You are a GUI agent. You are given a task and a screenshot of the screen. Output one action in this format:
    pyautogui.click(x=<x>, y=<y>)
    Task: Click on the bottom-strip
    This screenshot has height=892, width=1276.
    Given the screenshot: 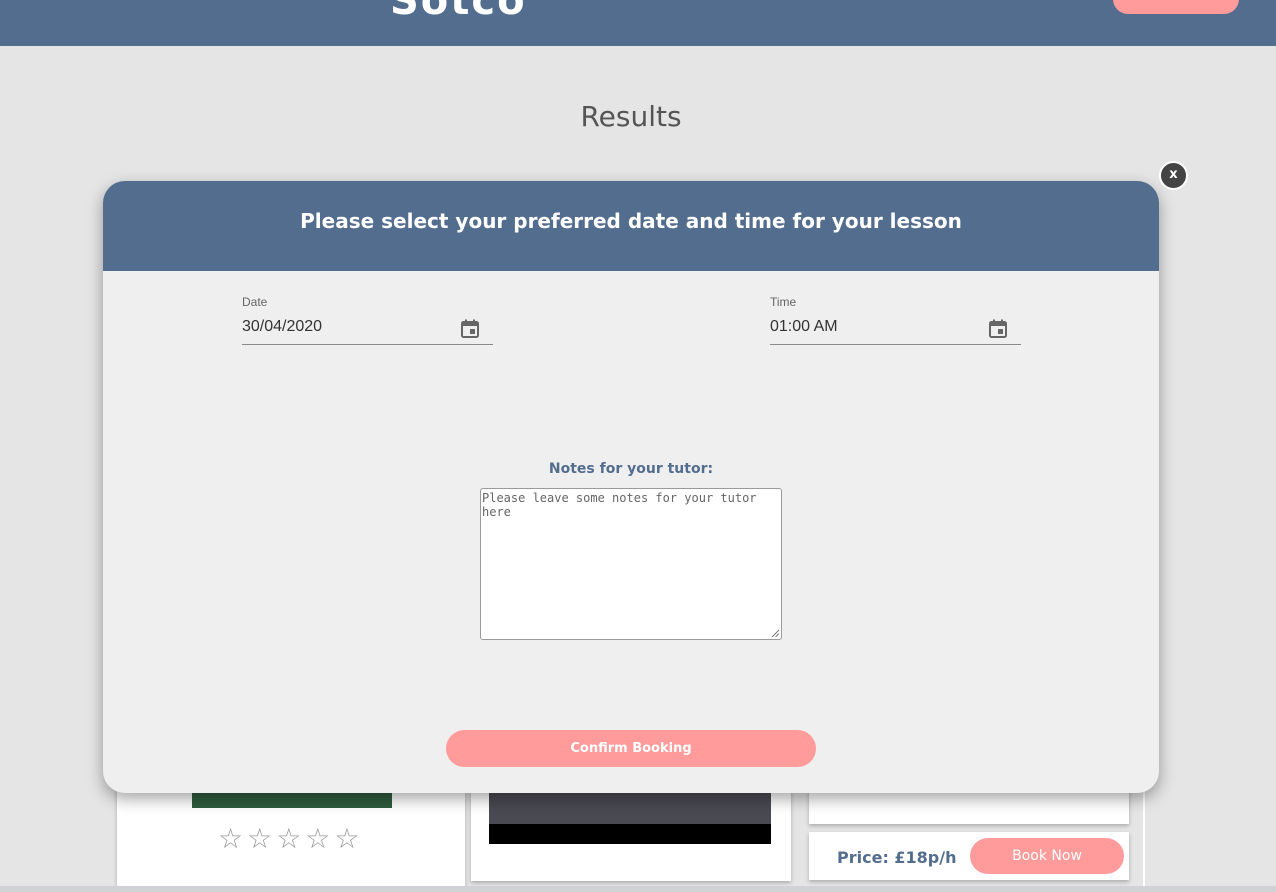 What is the action you would take?
    pyautogui.click(x=638, y=889)
    